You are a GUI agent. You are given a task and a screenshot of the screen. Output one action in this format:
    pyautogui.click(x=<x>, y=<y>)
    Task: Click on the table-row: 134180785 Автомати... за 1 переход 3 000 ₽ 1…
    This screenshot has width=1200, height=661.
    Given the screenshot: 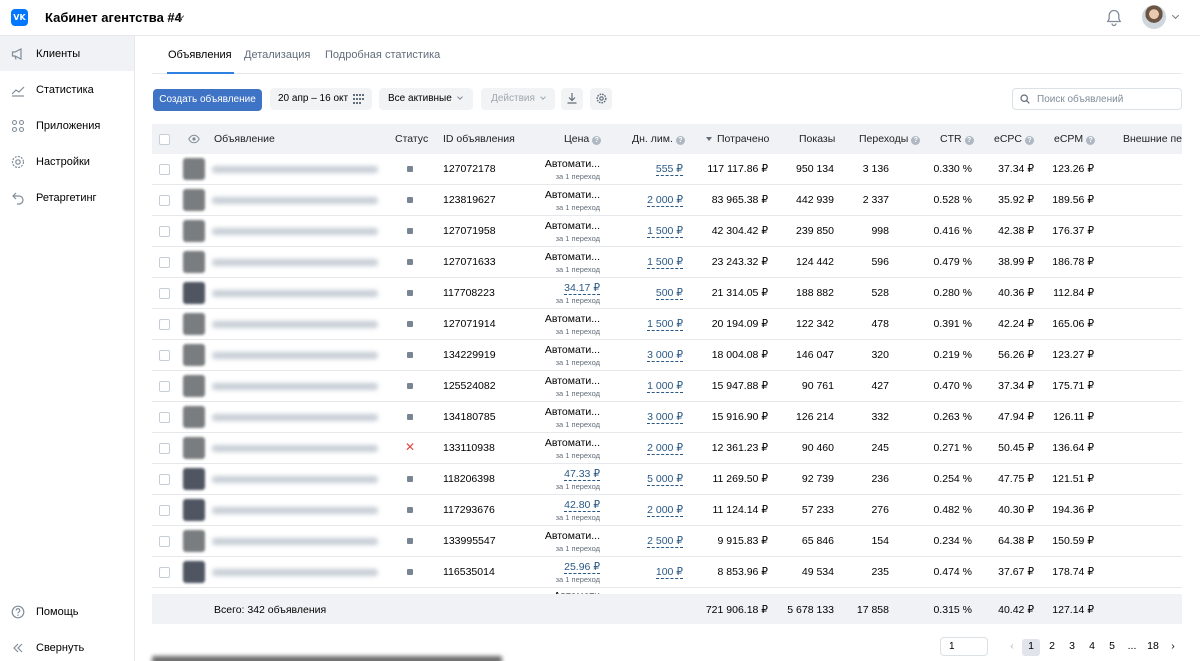 What is the action you would take?
    pyautogui.click(x=667, y=417)
    